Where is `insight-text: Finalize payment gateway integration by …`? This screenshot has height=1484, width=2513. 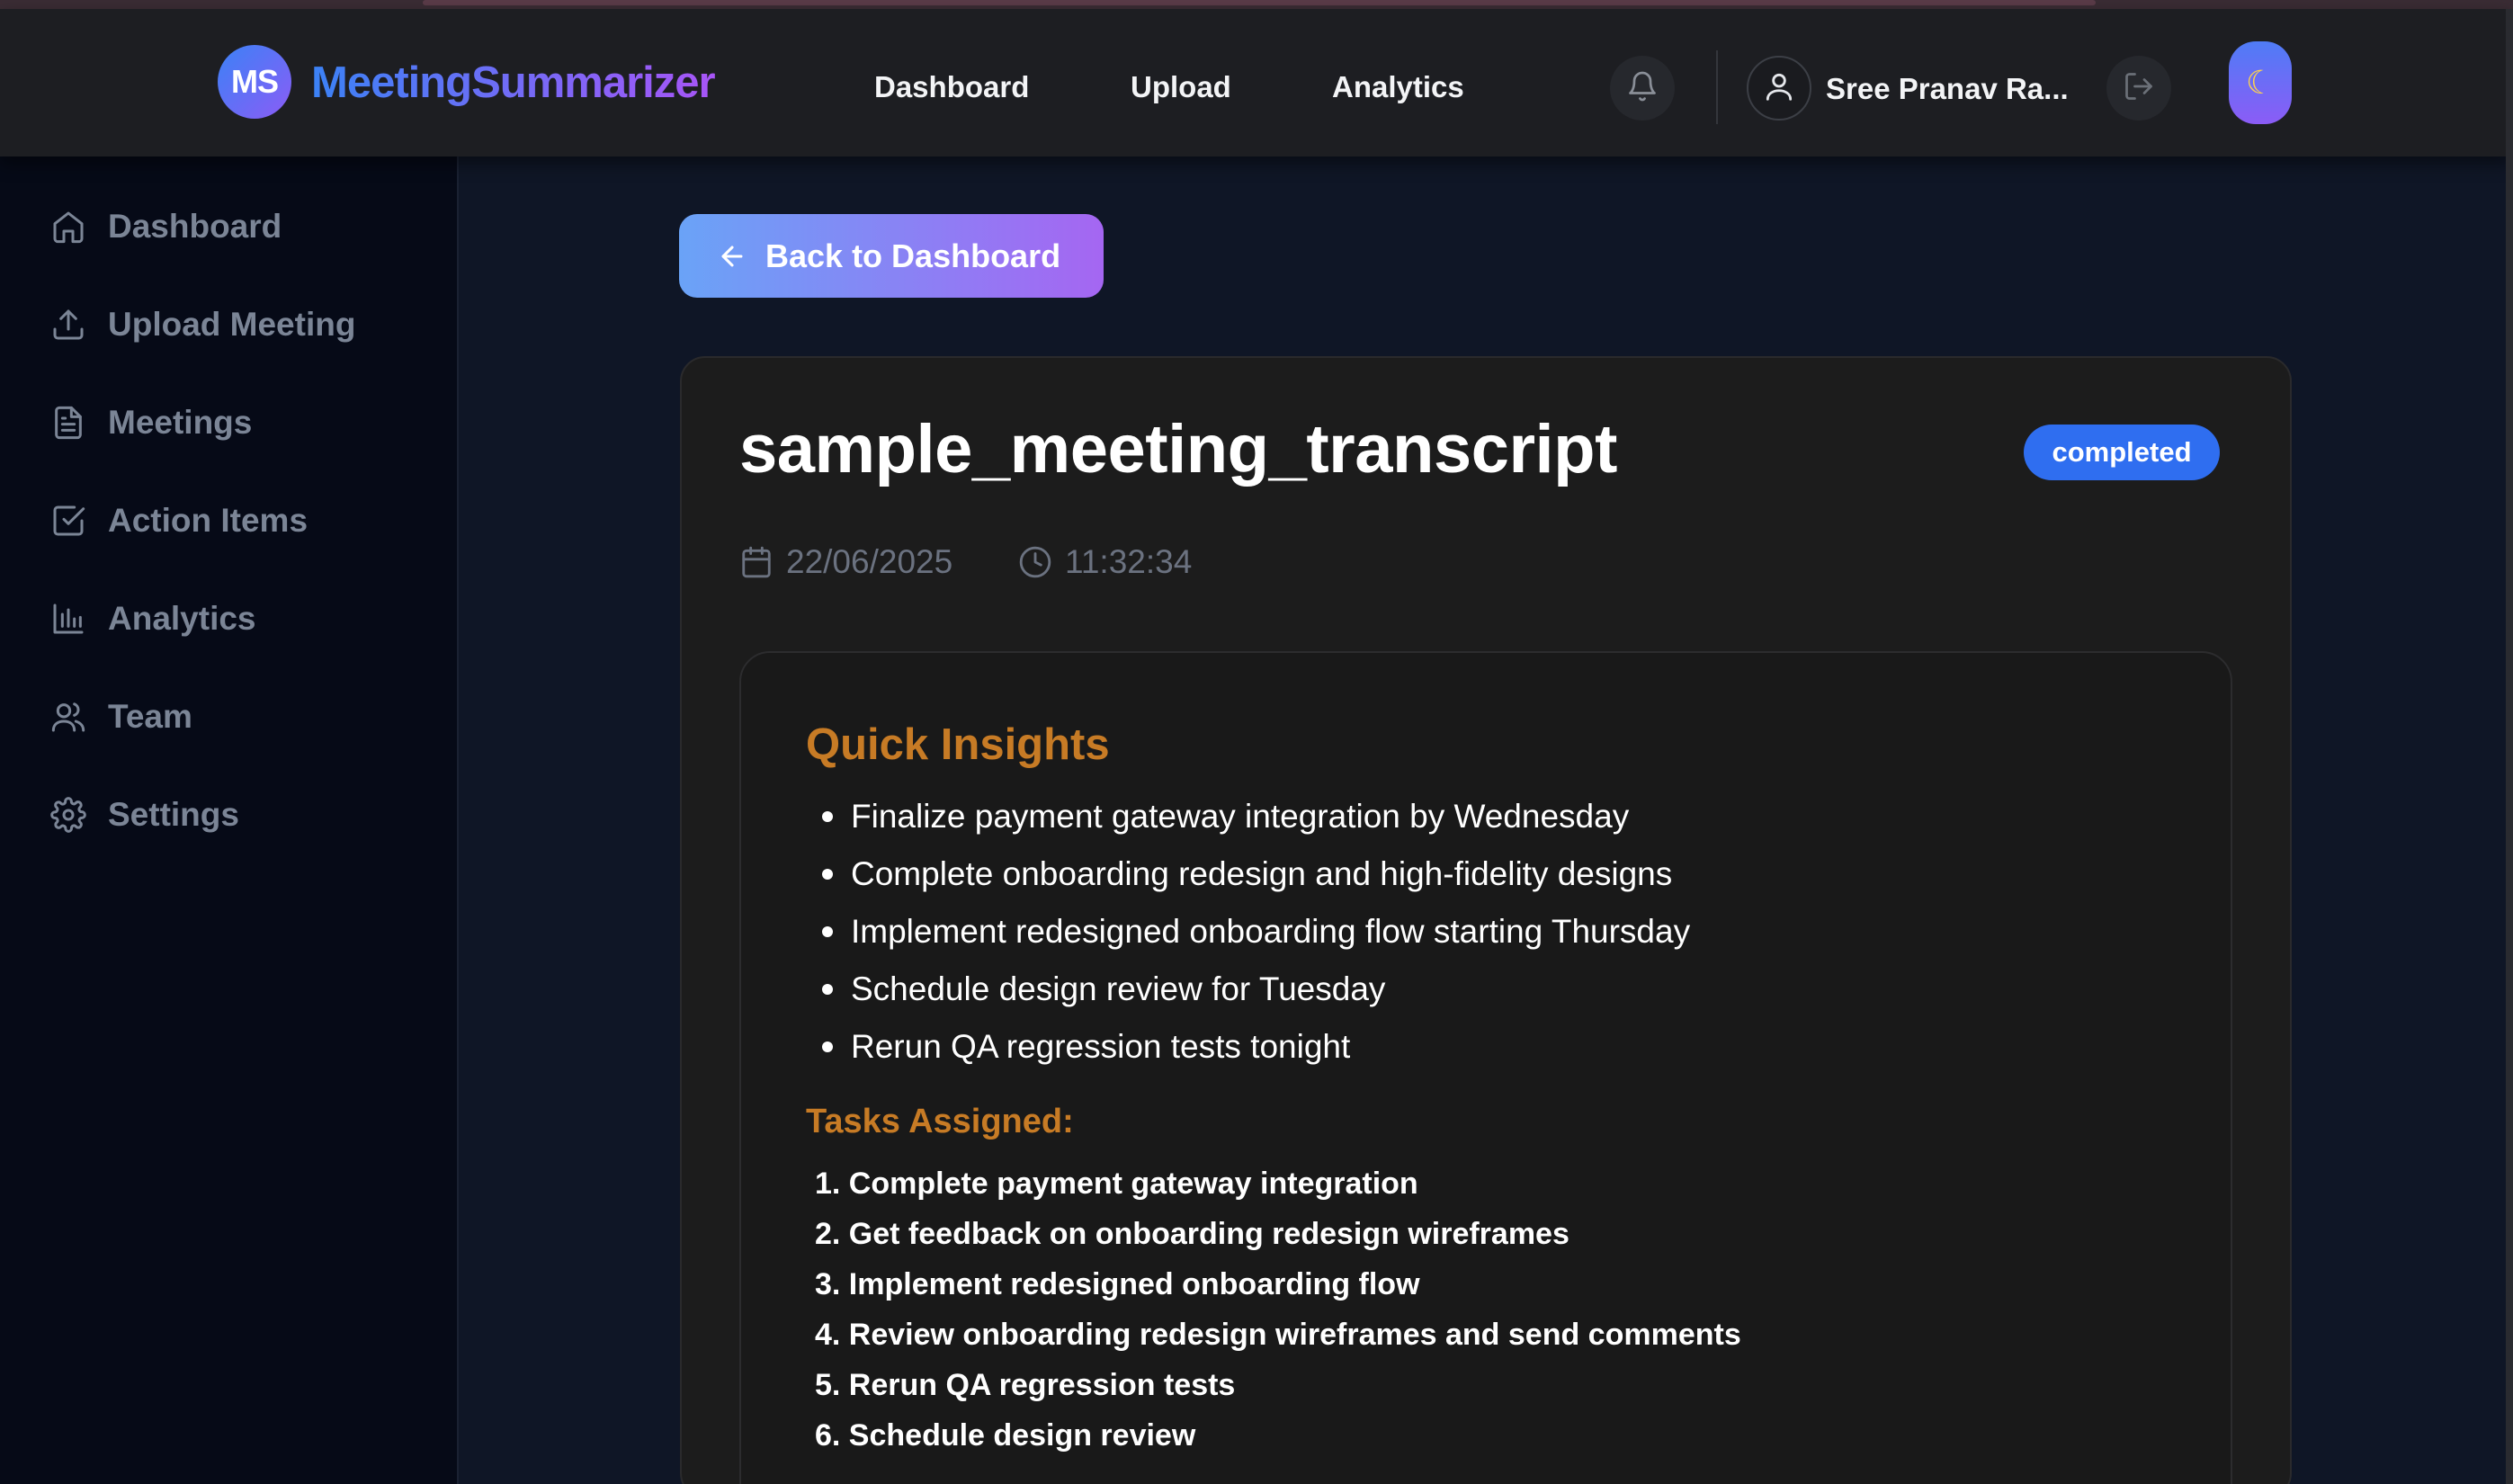
insight-text: Finalize payment gateway integration by … is located at coordinates (1240, 816).